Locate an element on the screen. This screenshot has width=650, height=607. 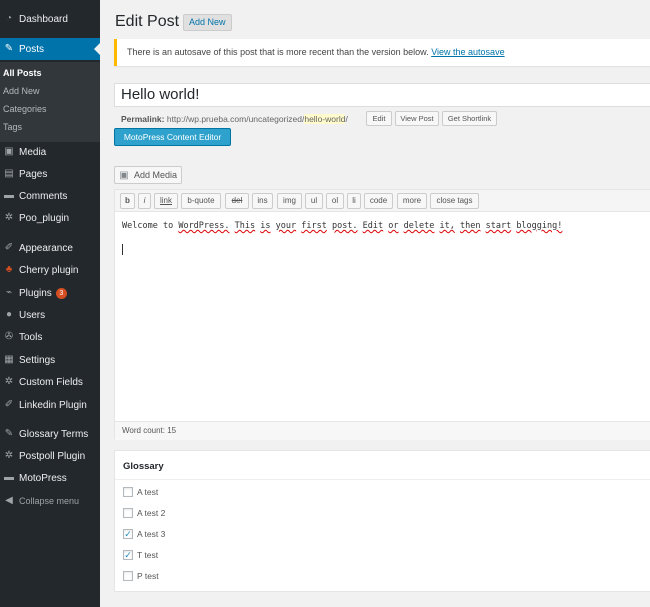
glossary-item: ✓ T test is located at coordinates (140, 555).